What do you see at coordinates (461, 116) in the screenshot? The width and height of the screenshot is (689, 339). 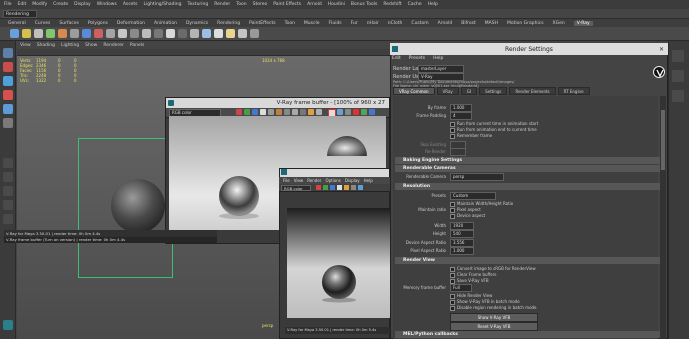 I see `frame-padding-field: 4` at bounding box center [461, 116].